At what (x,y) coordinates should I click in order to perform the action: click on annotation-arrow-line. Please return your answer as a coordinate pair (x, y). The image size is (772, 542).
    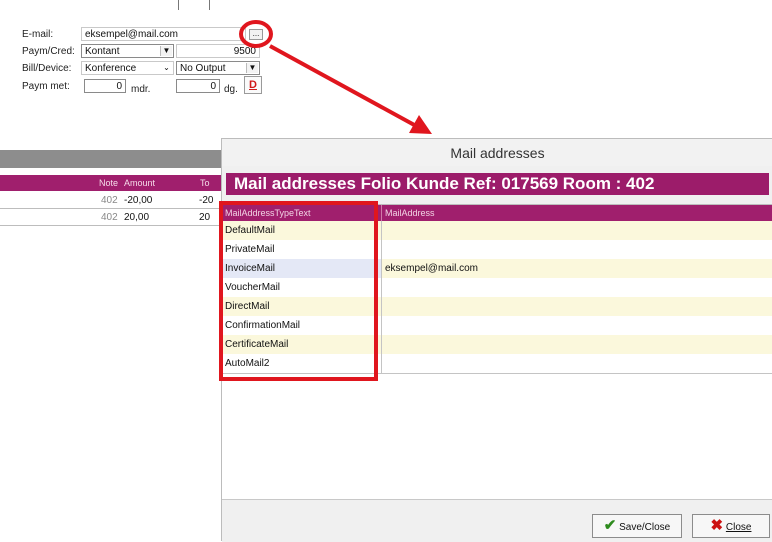
    Looking at the image, I should click on (344, 86).